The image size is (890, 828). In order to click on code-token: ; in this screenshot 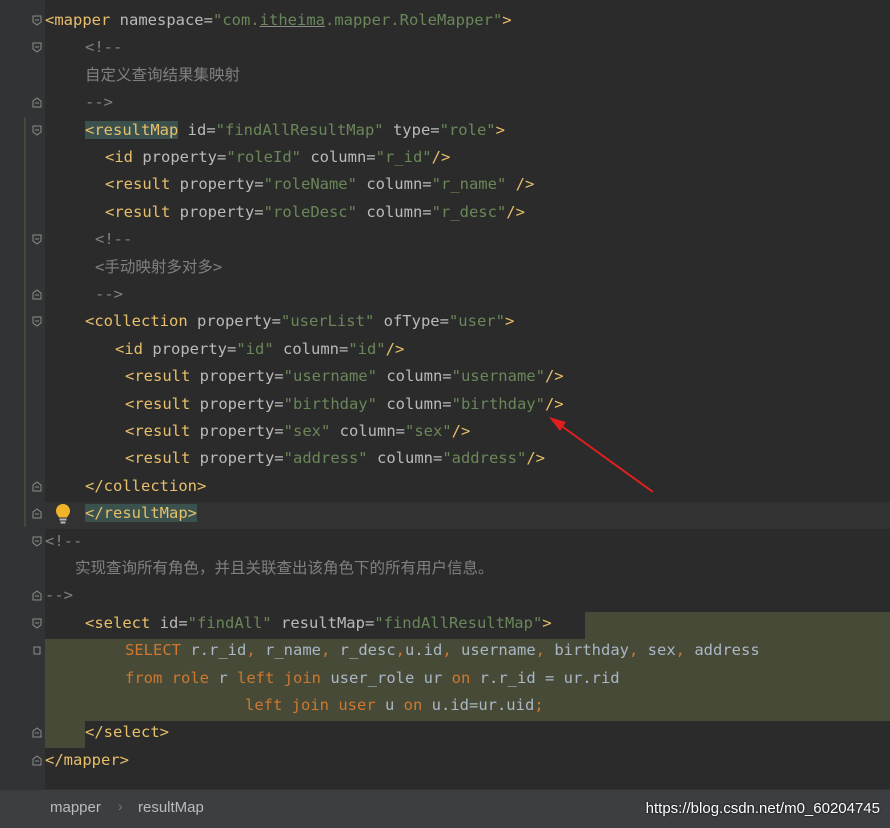, I will do `click(539, 705)`.